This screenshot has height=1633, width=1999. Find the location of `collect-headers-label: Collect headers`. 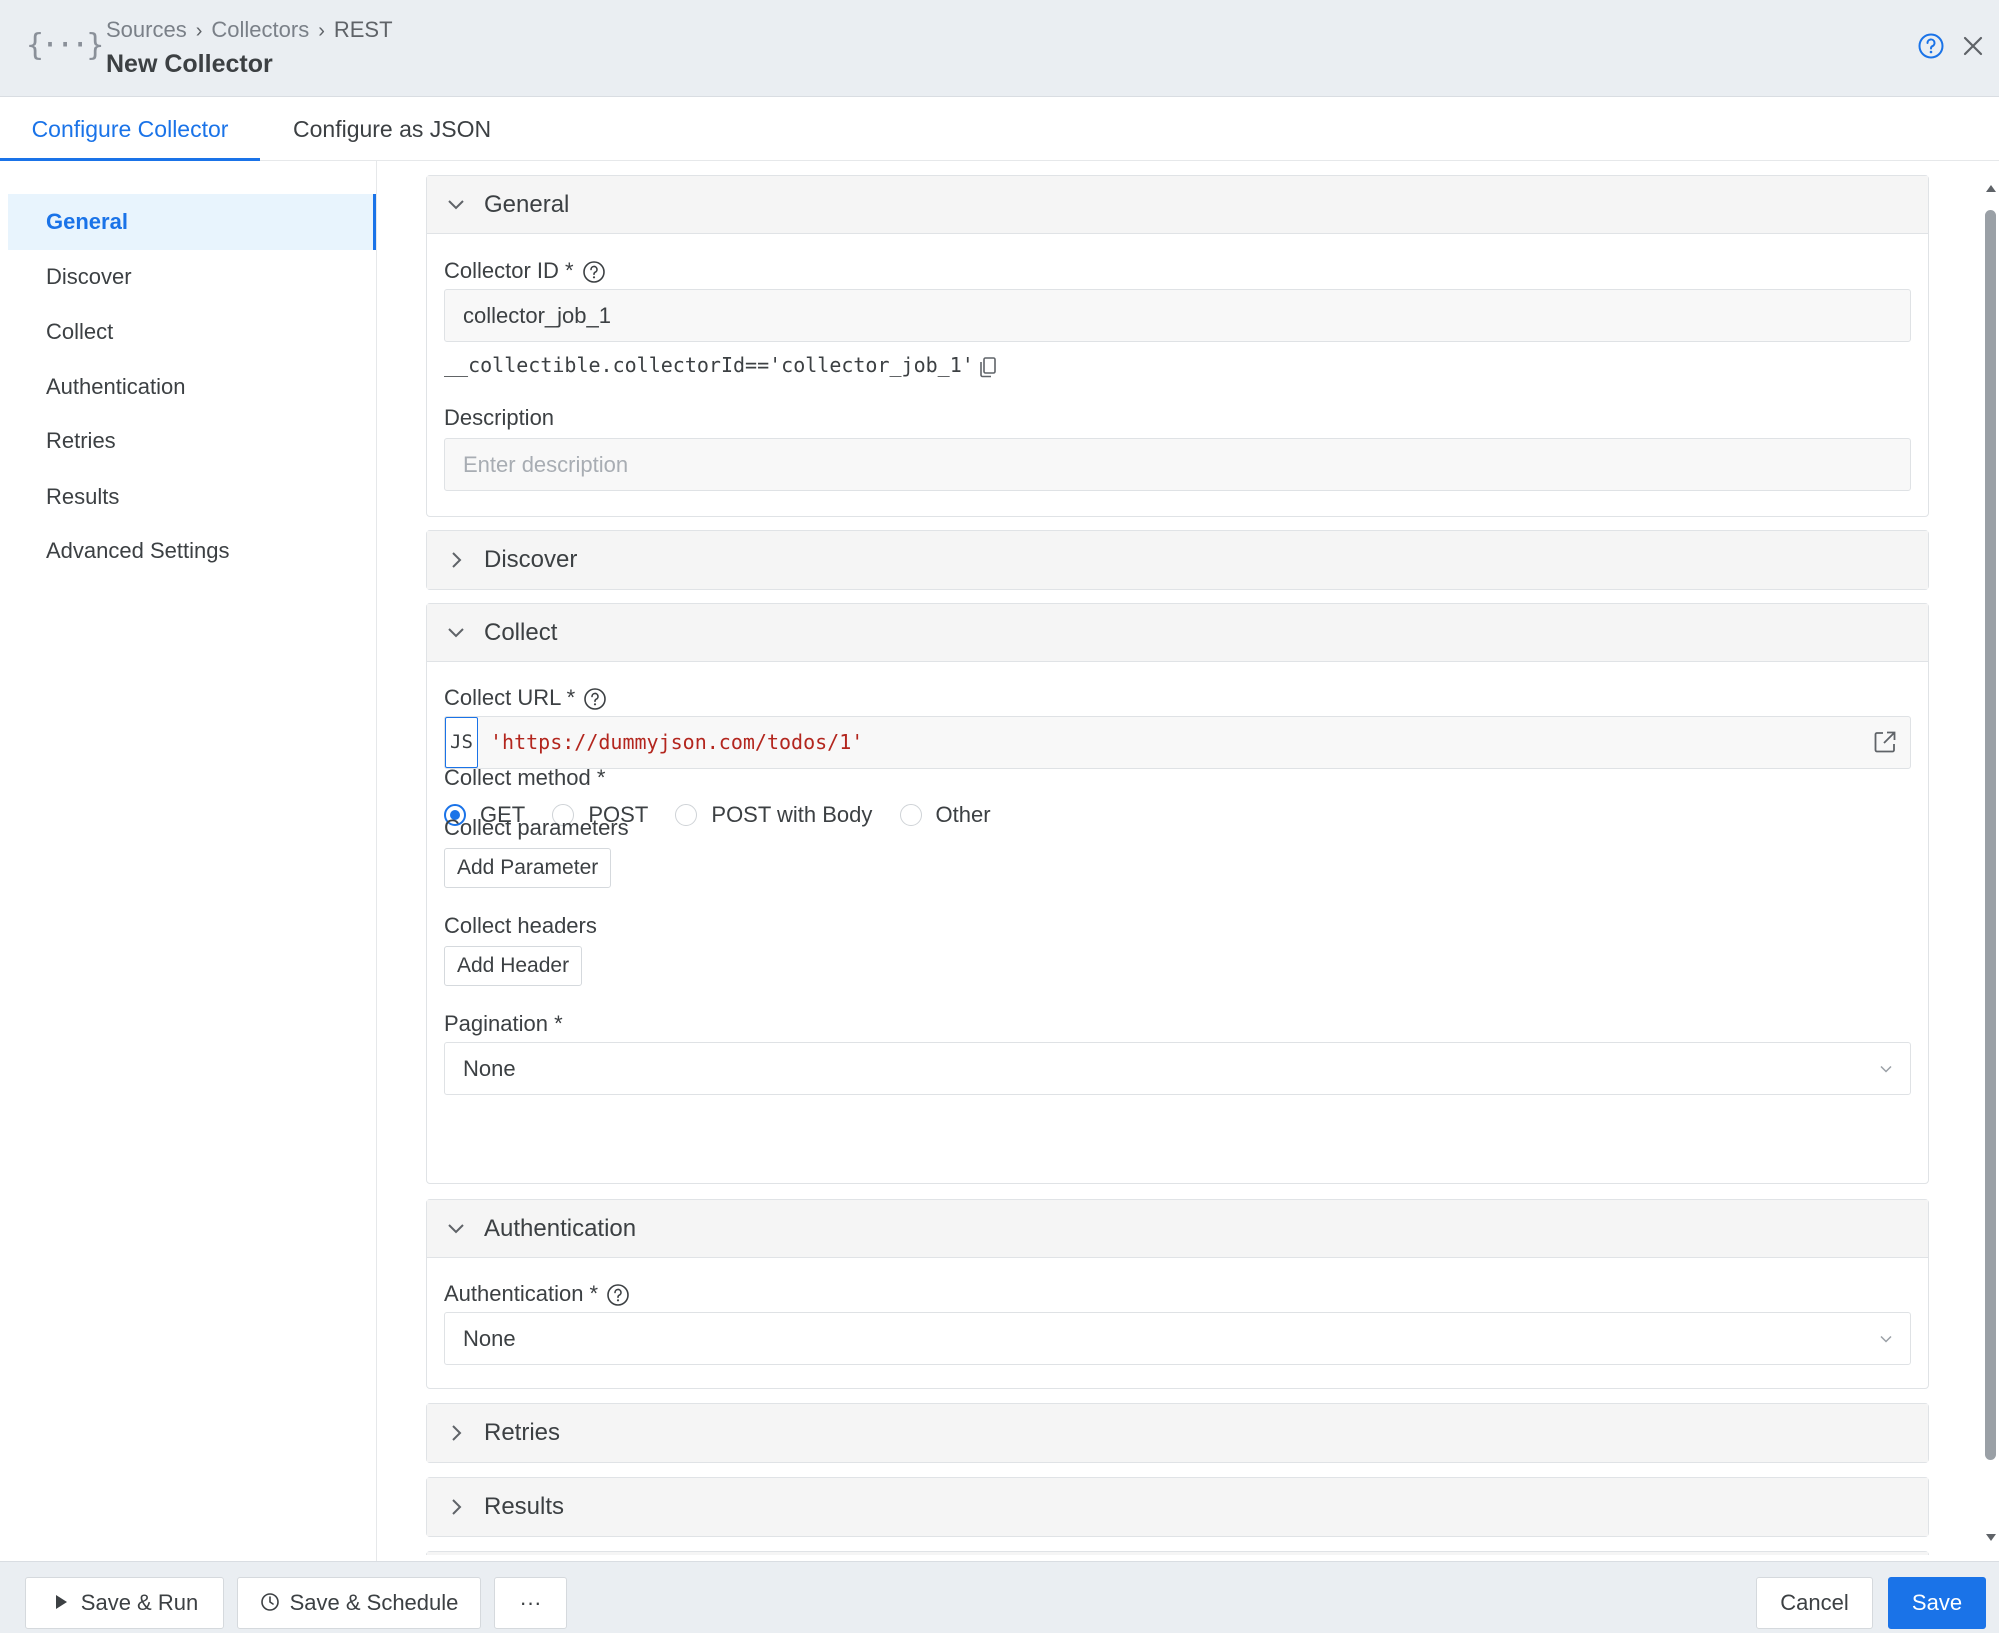

collect-headers-label: Collect headers is located at coordinates (520, 925).